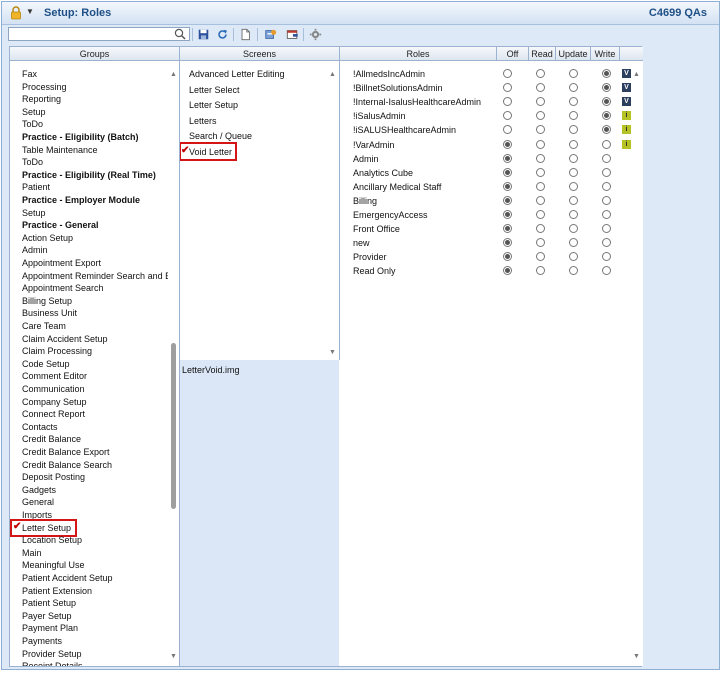  Describe the element at coordinates (95, 502) in the screenshot. I see `group-item: General` at that location.